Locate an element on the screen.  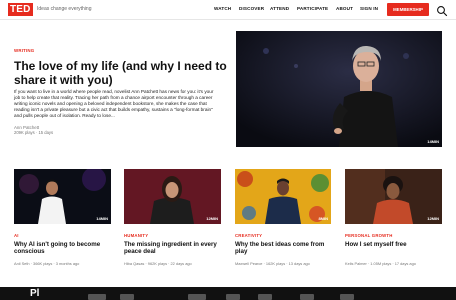
card-category: AI is located at coordinates (16, 235).